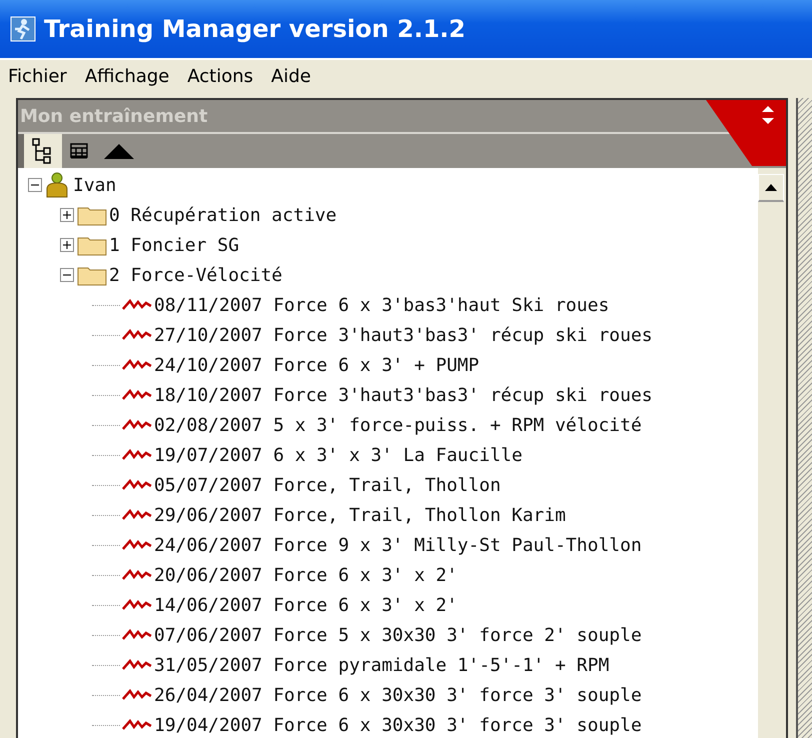 Image resolution: width=812 pixels, height=738 pixels. I want to click on window-title: Training Manager version 2.1.2, so click(255, 29).